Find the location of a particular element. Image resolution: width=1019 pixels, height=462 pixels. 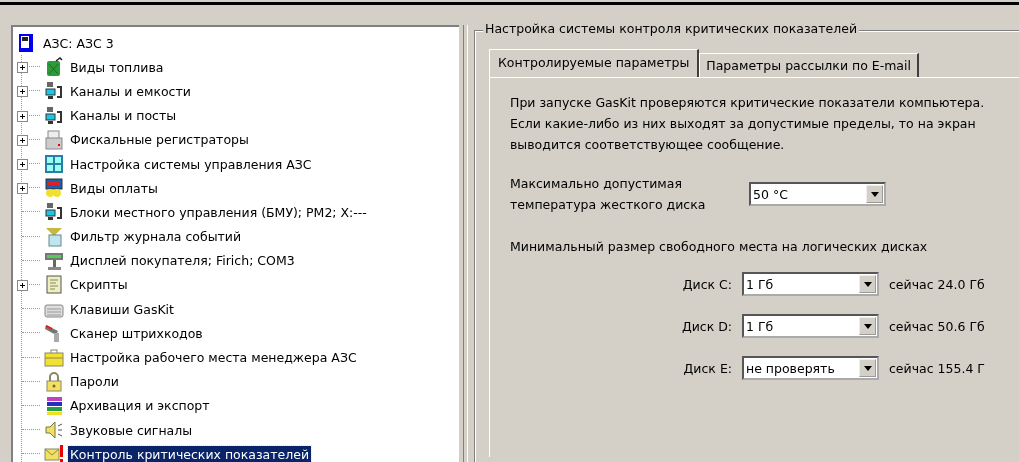

lock-icon is located at coordinates (54, 381).